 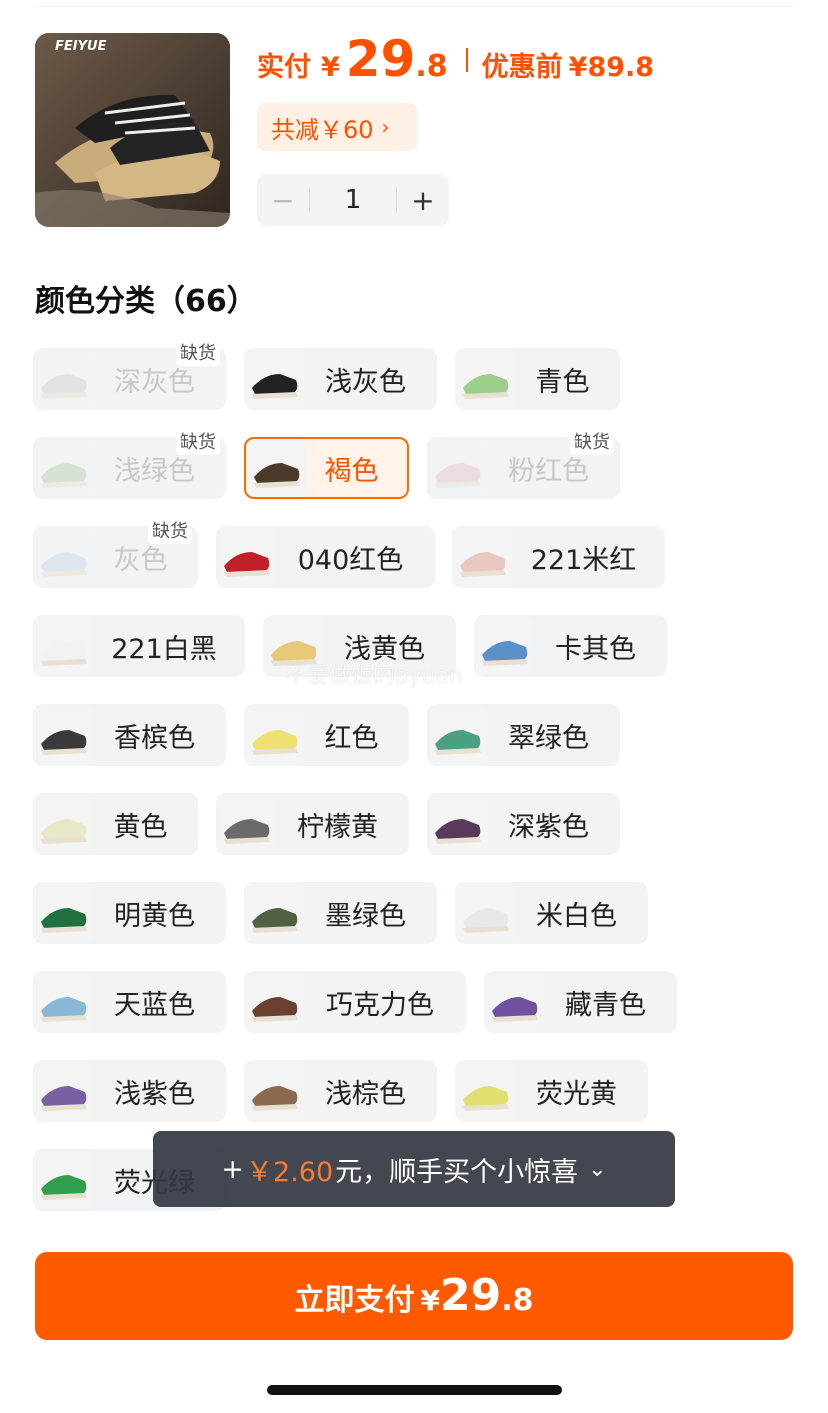 I want to click on variant-label: 221米红, so click(x=583, y=560).